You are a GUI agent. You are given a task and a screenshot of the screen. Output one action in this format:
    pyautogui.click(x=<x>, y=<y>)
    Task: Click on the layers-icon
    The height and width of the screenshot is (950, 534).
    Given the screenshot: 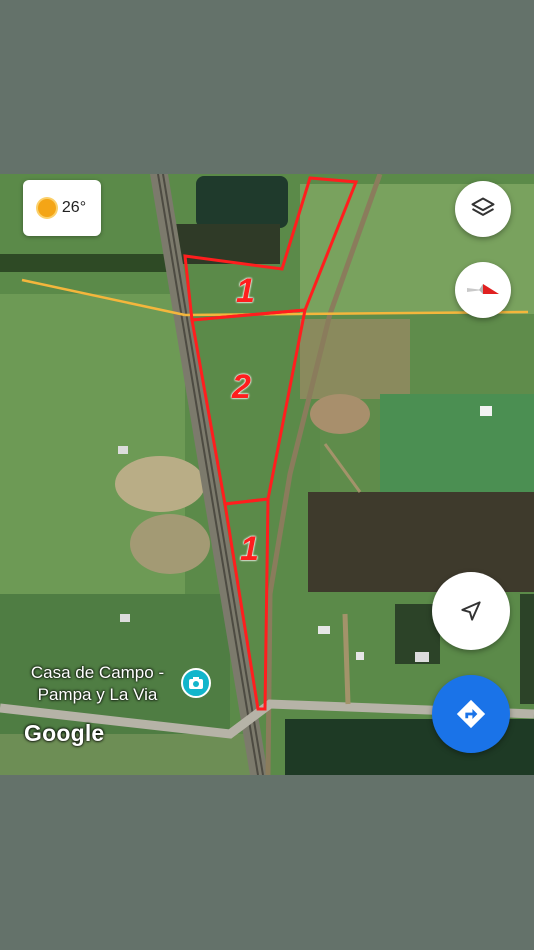 What is the action you would take?
    pyautogui.click(x=483, y=206)
    